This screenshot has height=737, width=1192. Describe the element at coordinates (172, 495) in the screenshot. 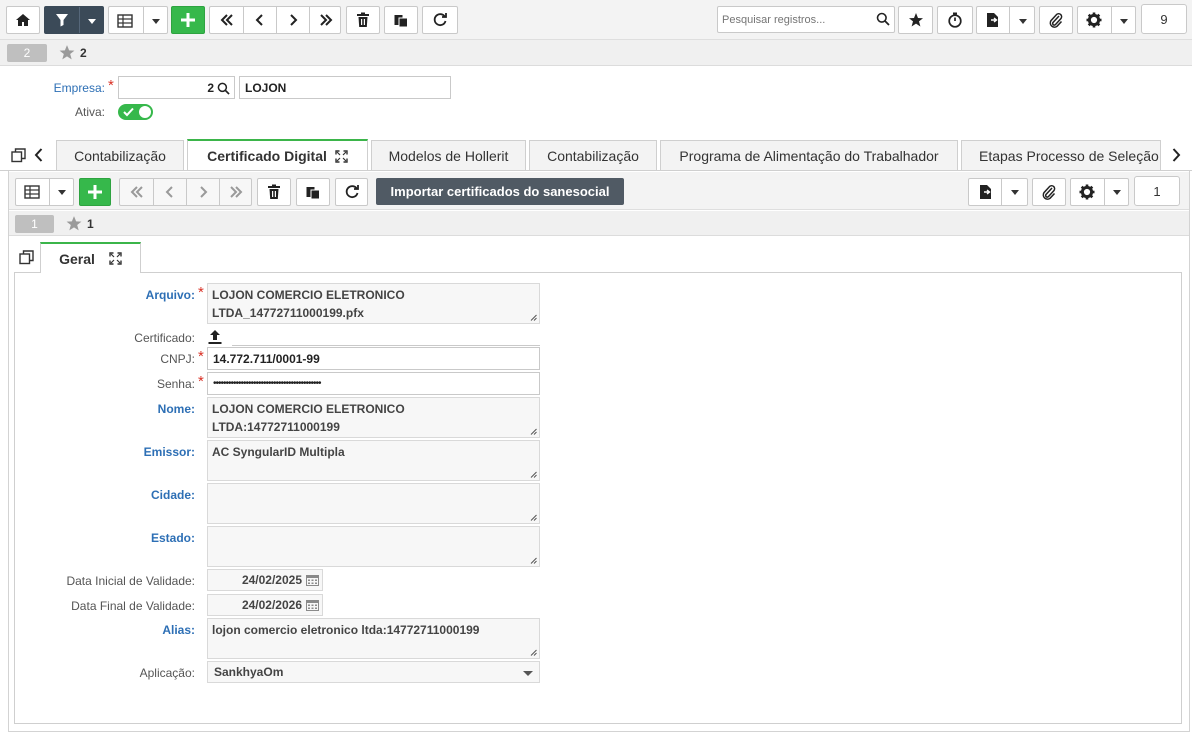

I see `cidade-label: Cidade:` at that location.